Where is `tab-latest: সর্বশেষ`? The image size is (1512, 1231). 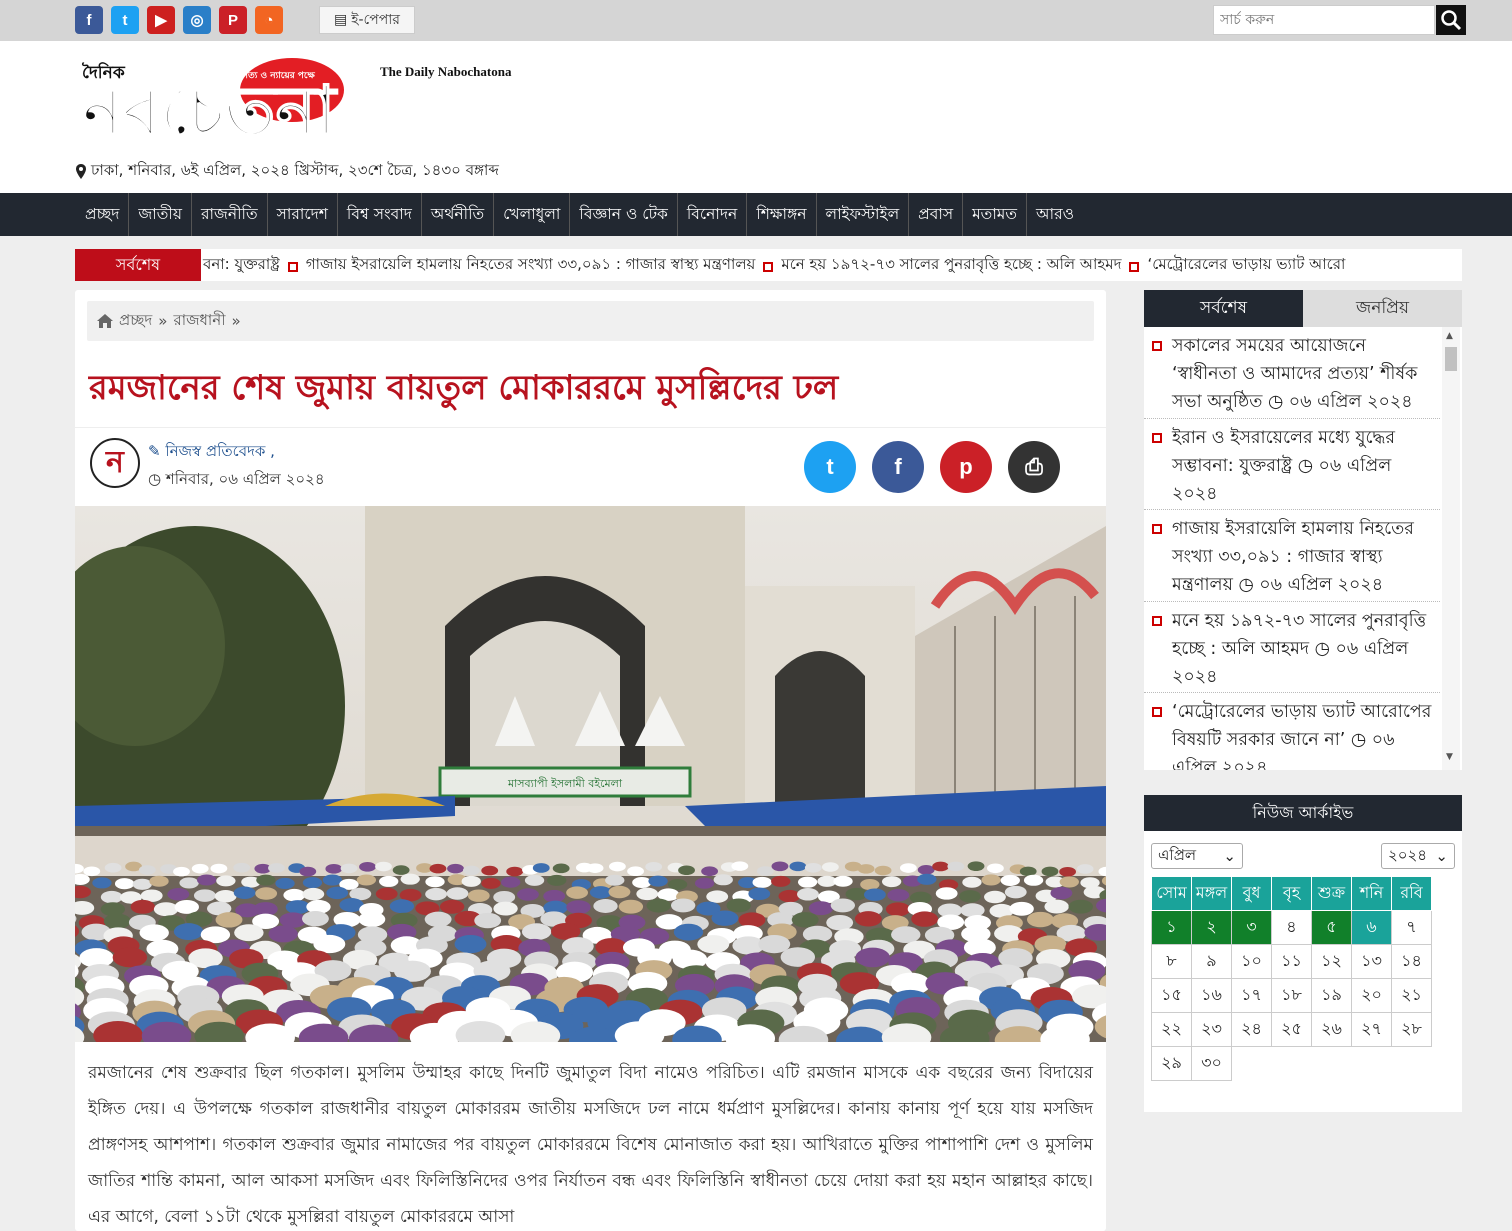 tab-latest: সর্বশেষ is located at coordinates (1223, 308).